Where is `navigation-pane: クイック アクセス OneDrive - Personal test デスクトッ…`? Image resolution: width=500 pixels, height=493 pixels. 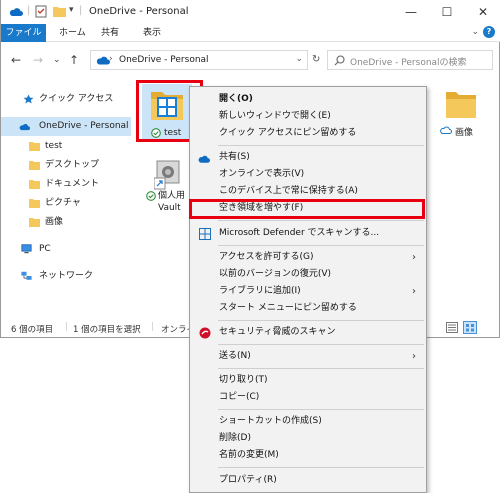 navigation-pane: クイック アクセス OneDrive - Personal test デスクトッ… is located at coordinates (66, 197).